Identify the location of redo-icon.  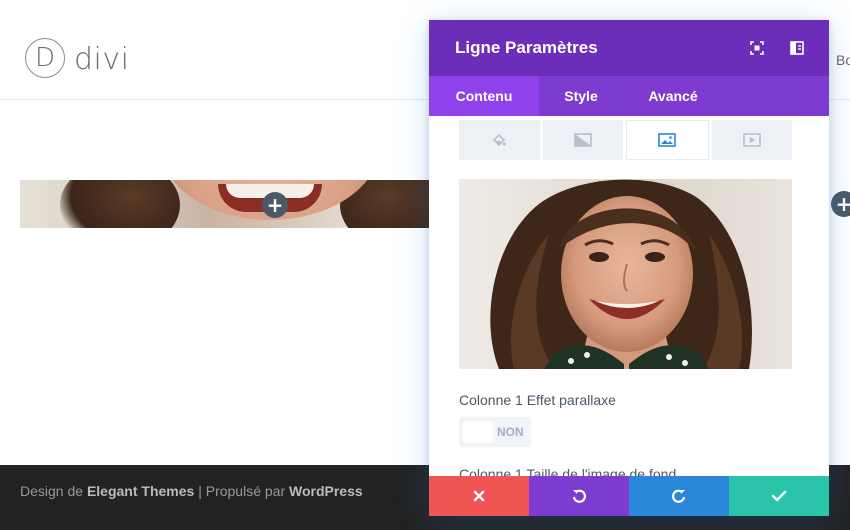
(679, 496).